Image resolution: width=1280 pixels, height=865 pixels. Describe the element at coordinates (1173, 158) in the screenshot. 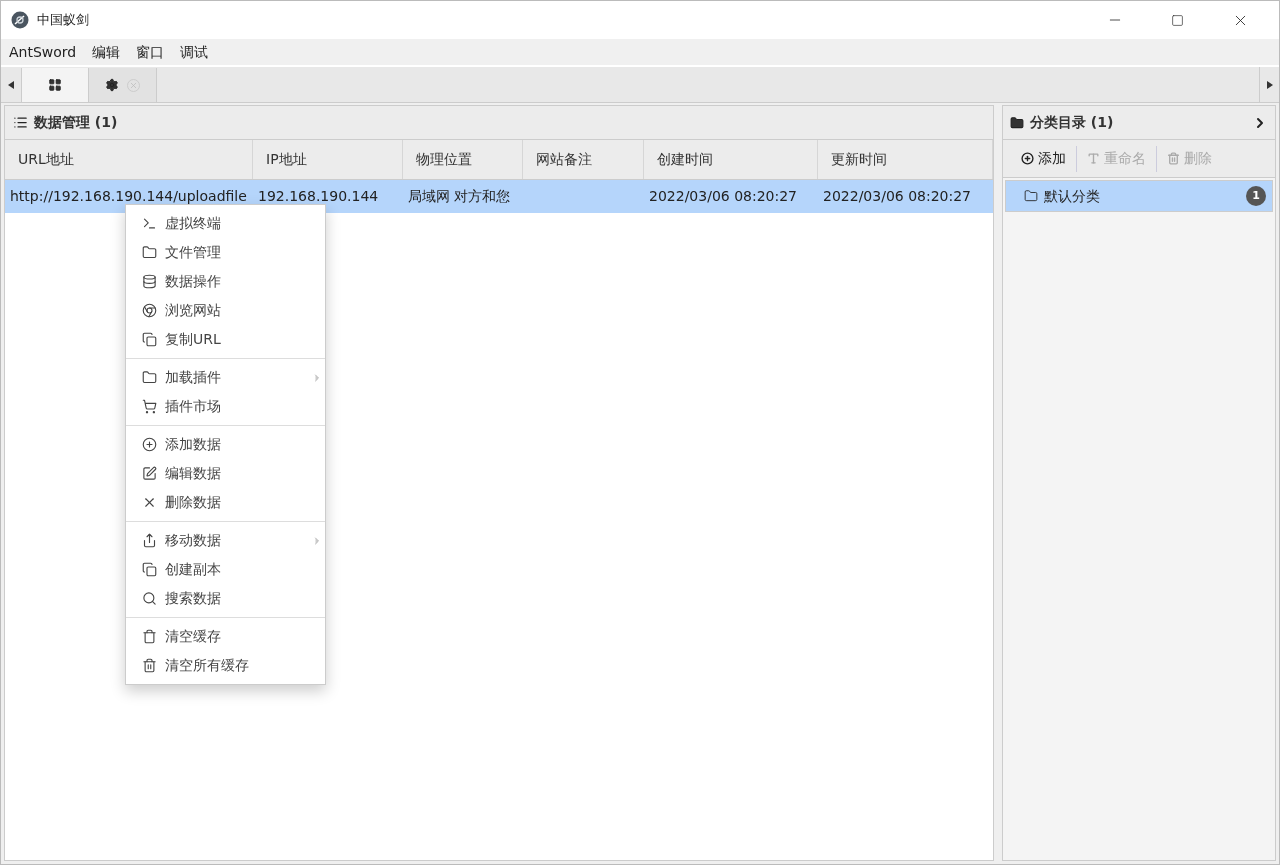

I see `trash-icon` at that location.